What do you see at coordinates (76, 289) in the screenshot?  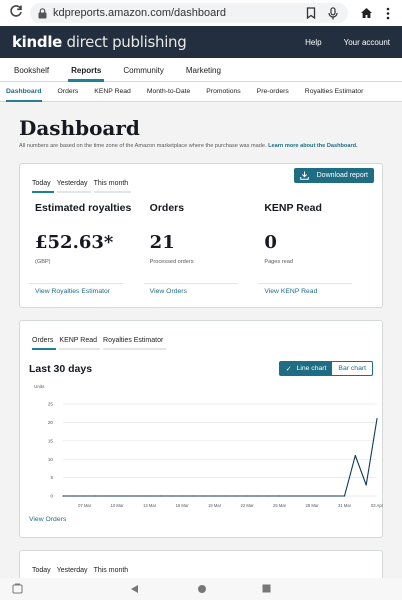 I see `view-royalties-estimator-link: View Royalties Estimator` at bounding box center [76, 289].